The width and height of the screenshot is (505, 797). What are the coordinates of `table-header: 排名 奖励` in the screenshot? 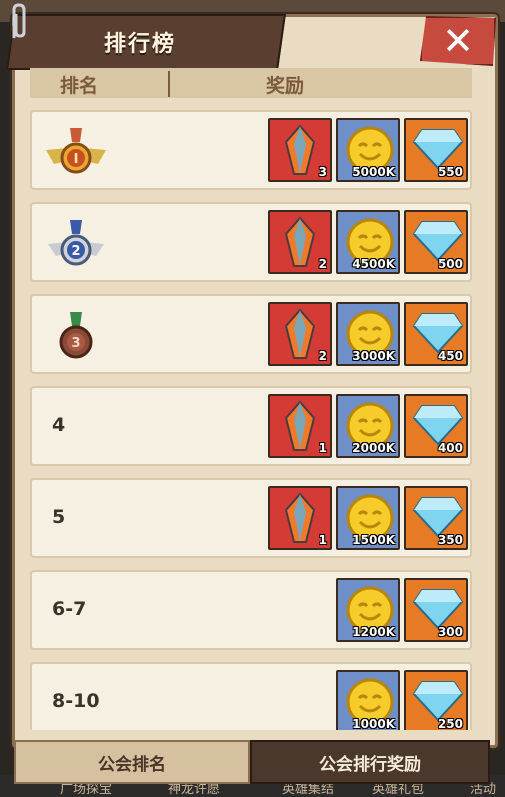 It's located at (251, 83).